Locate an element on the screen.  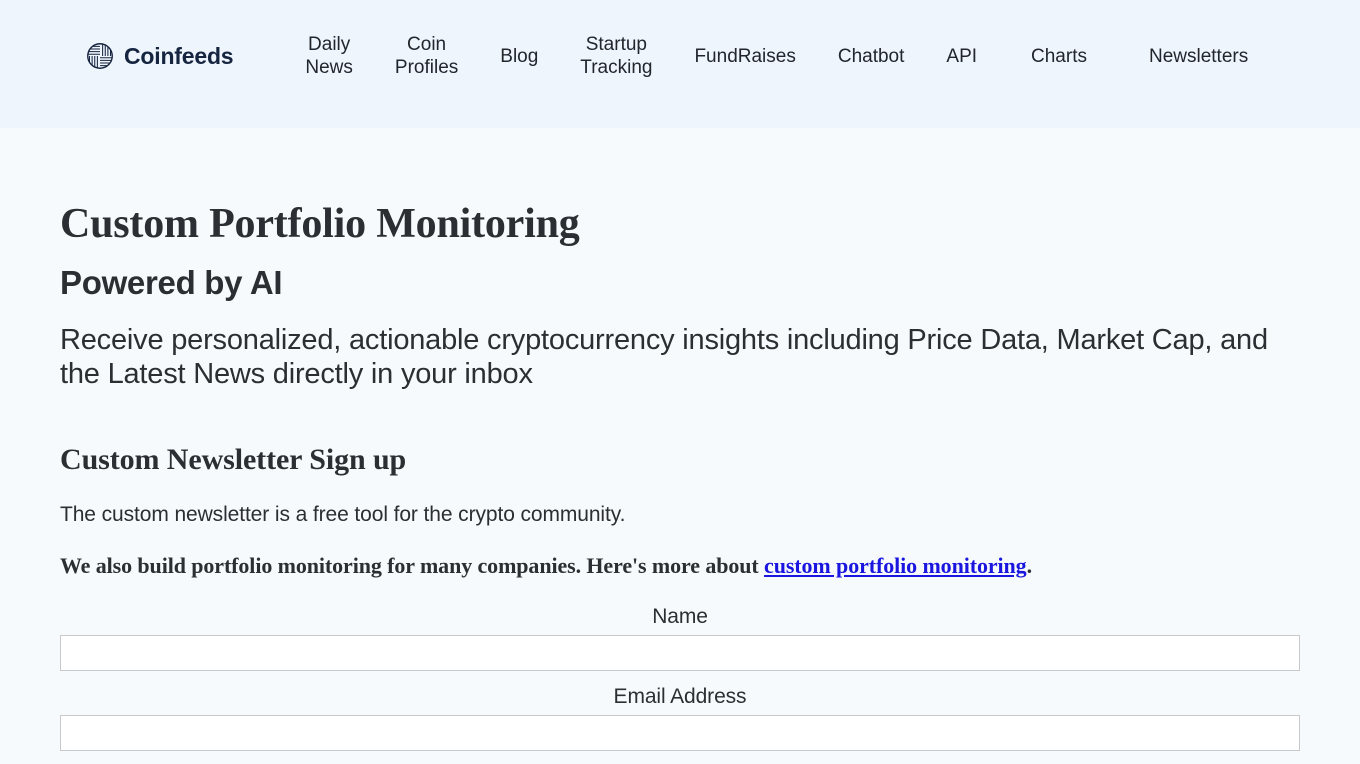
nav-item-blog: Blog is located at coordinates (519, 56).